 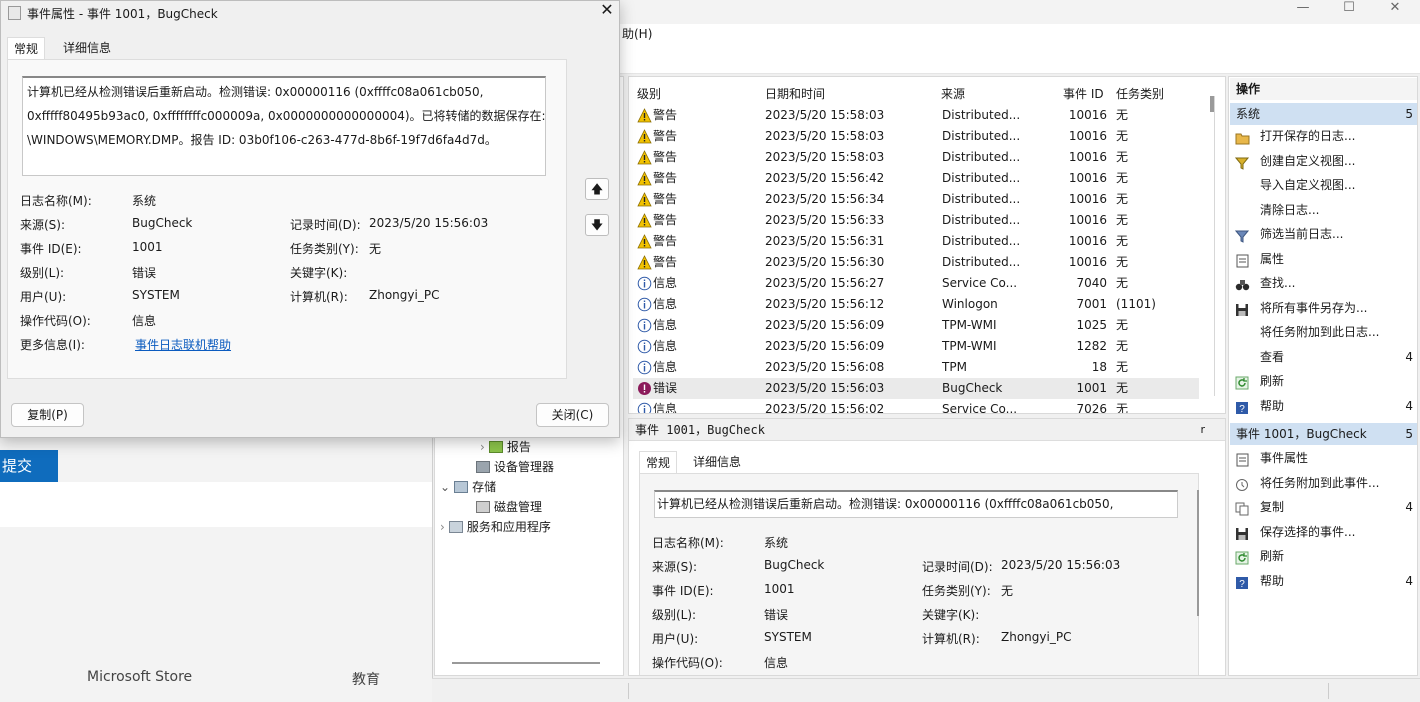 What do you see at coordinates (509, 506) in the screenshot?
I see `tree-item-disk-management: 磁盘管理` at bounding box center [509, 506].